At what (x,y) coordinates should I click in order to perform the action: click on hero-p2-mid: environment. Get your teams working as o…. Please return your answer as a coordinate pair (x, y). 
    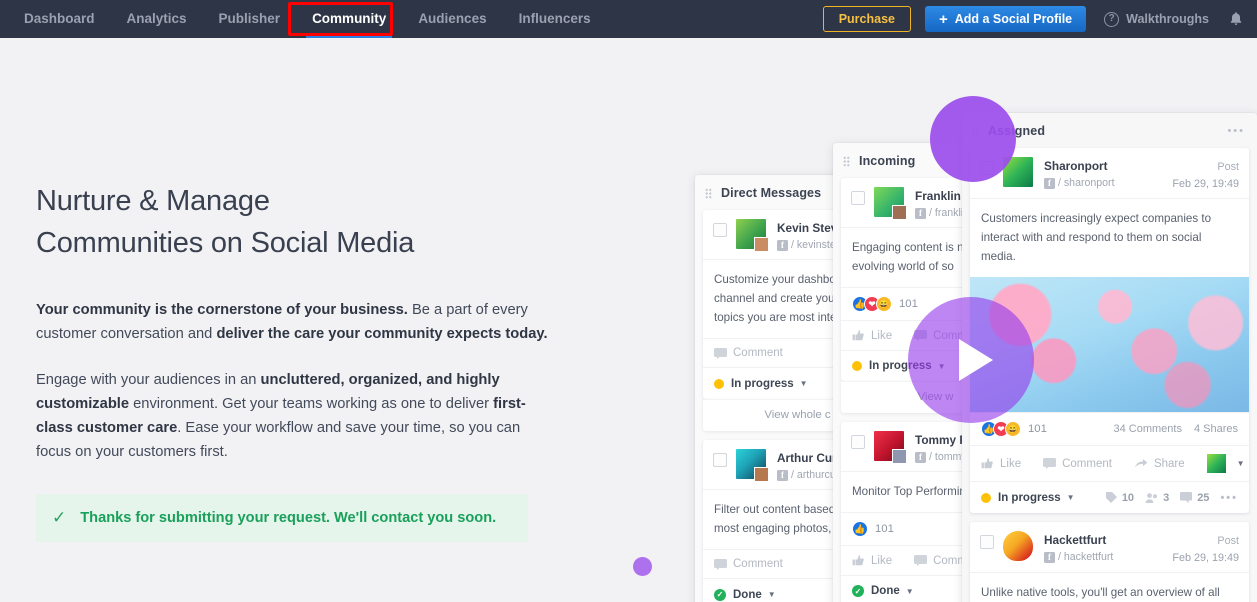
    Looking at the image, I should click on (311, 404).